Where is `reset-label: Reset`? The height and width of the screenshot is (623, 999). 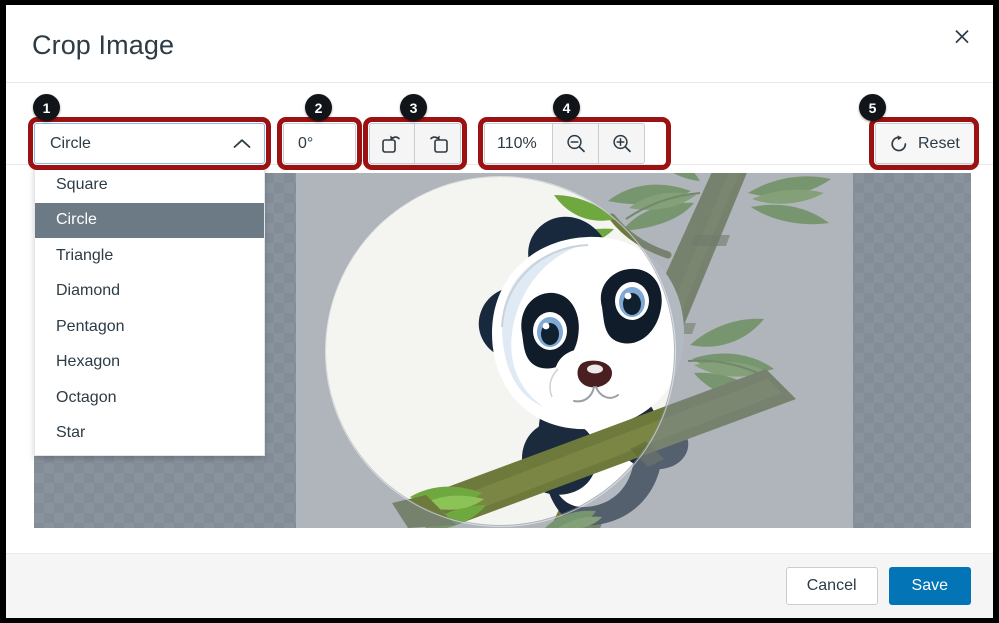
reset-label: Reset is located at coordinates (939, 143).